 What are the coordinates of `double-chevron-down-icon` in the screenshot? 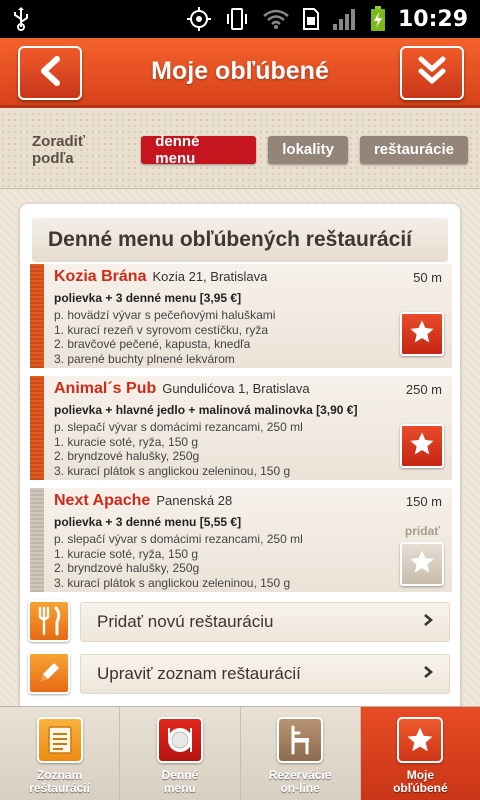 It's located at (432, 73).